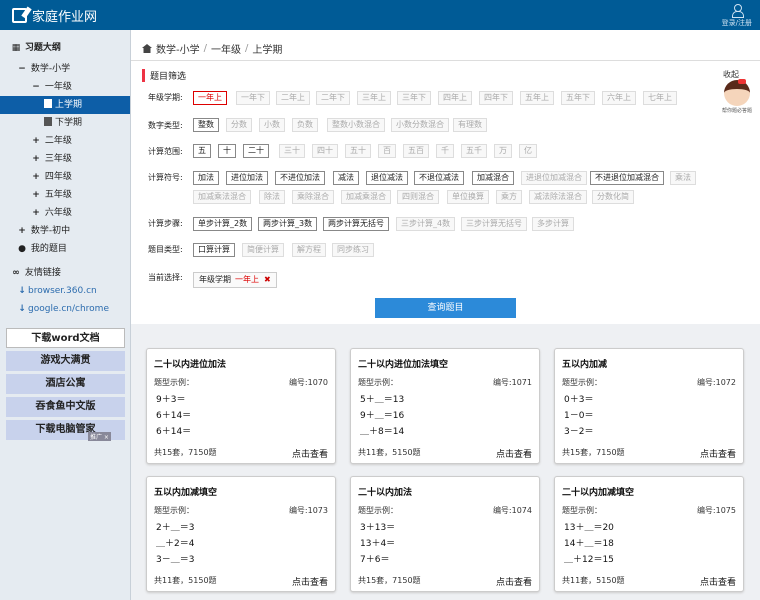 The height and width of the screenshot is (600, 760). What do you see at coordinates (256, 151) in the screenshot?
I see `range-option: 二十` at bounding box center [256, 151].